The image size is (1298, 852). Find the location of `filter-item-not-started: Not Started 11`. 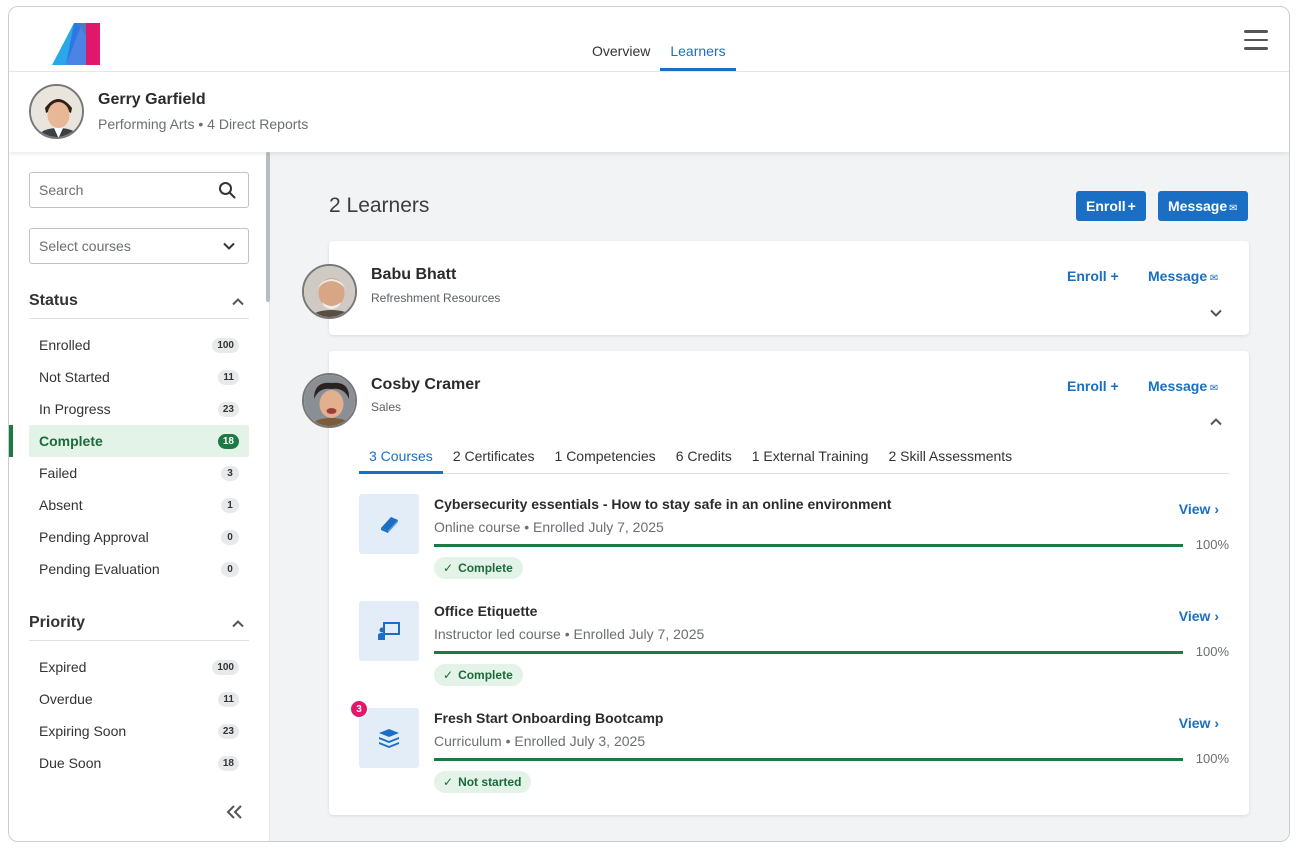

filter-item-not-started: Not Started 11 is located at coordinates (139, 377).